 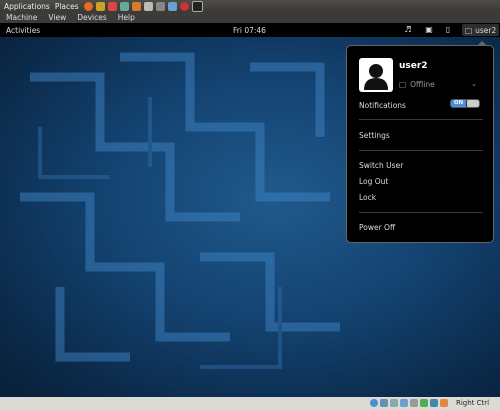 What do you see at coordinates (448, 30) in the screenshot?
I see `battery-icon: ▯` at bounding box center [448, 30].